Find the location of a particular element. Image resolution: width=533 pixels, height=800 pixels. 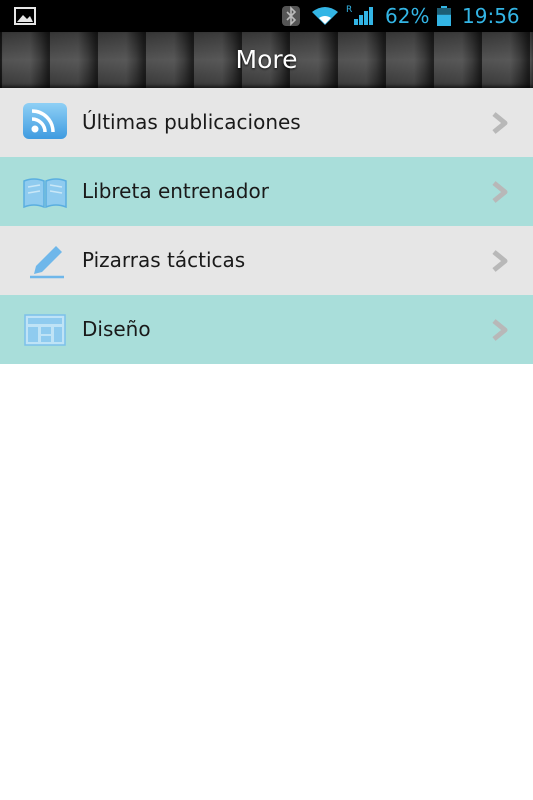

menu-item-diseno: Diseño is located at coordinates (266, 329).